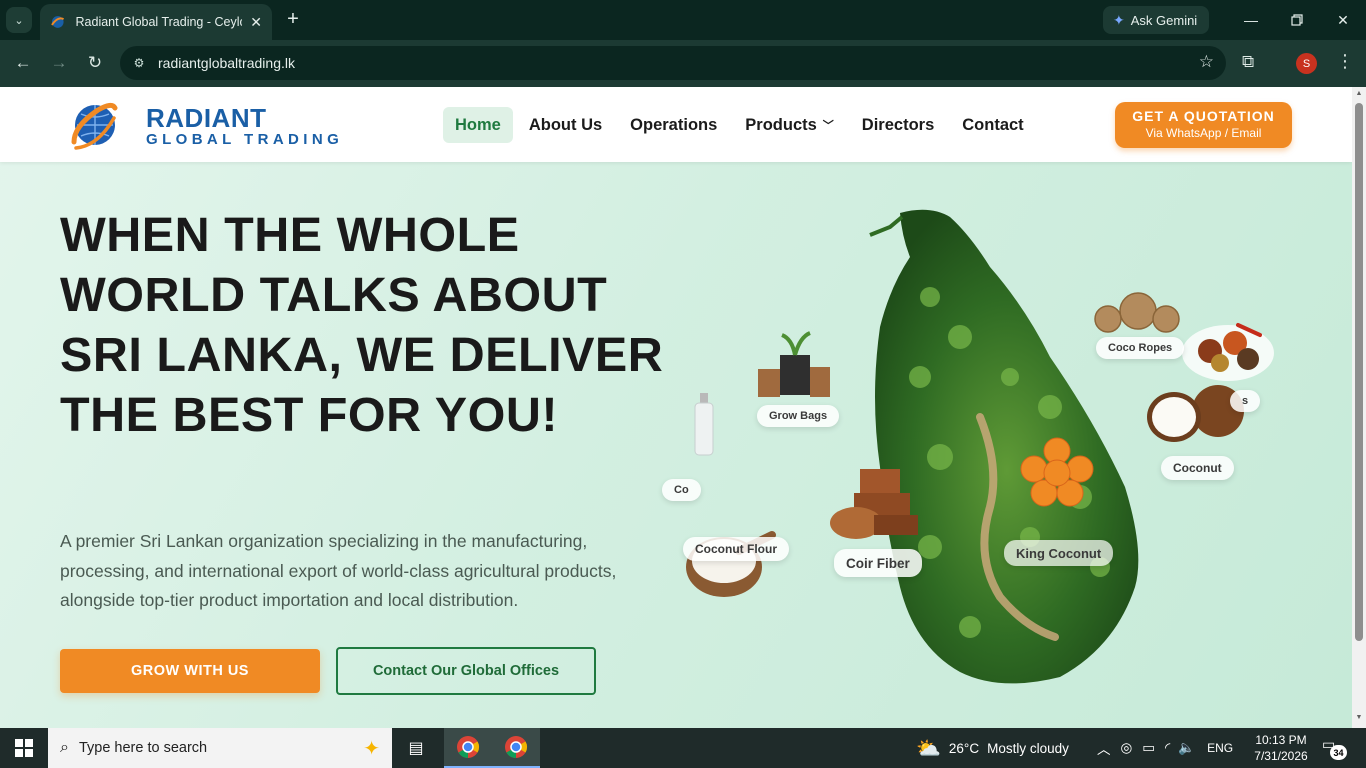  What do you see at coordinates (1359, 372) in the screenshot?
I see `scrollbar-thumb` at bounding box center [1359, 372].